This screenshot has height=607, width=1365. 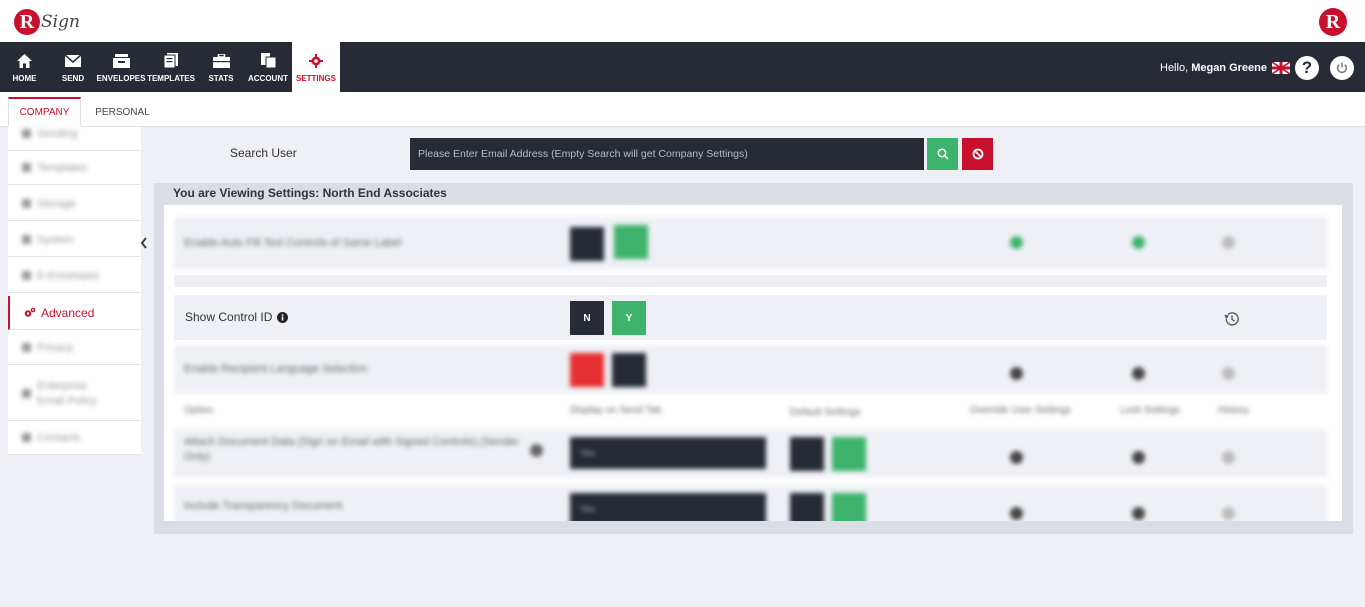 What do you see at coordinates (263, 153) in the screenshot?
I see `search-user-label: Search User` at bounding box center [263, 153].